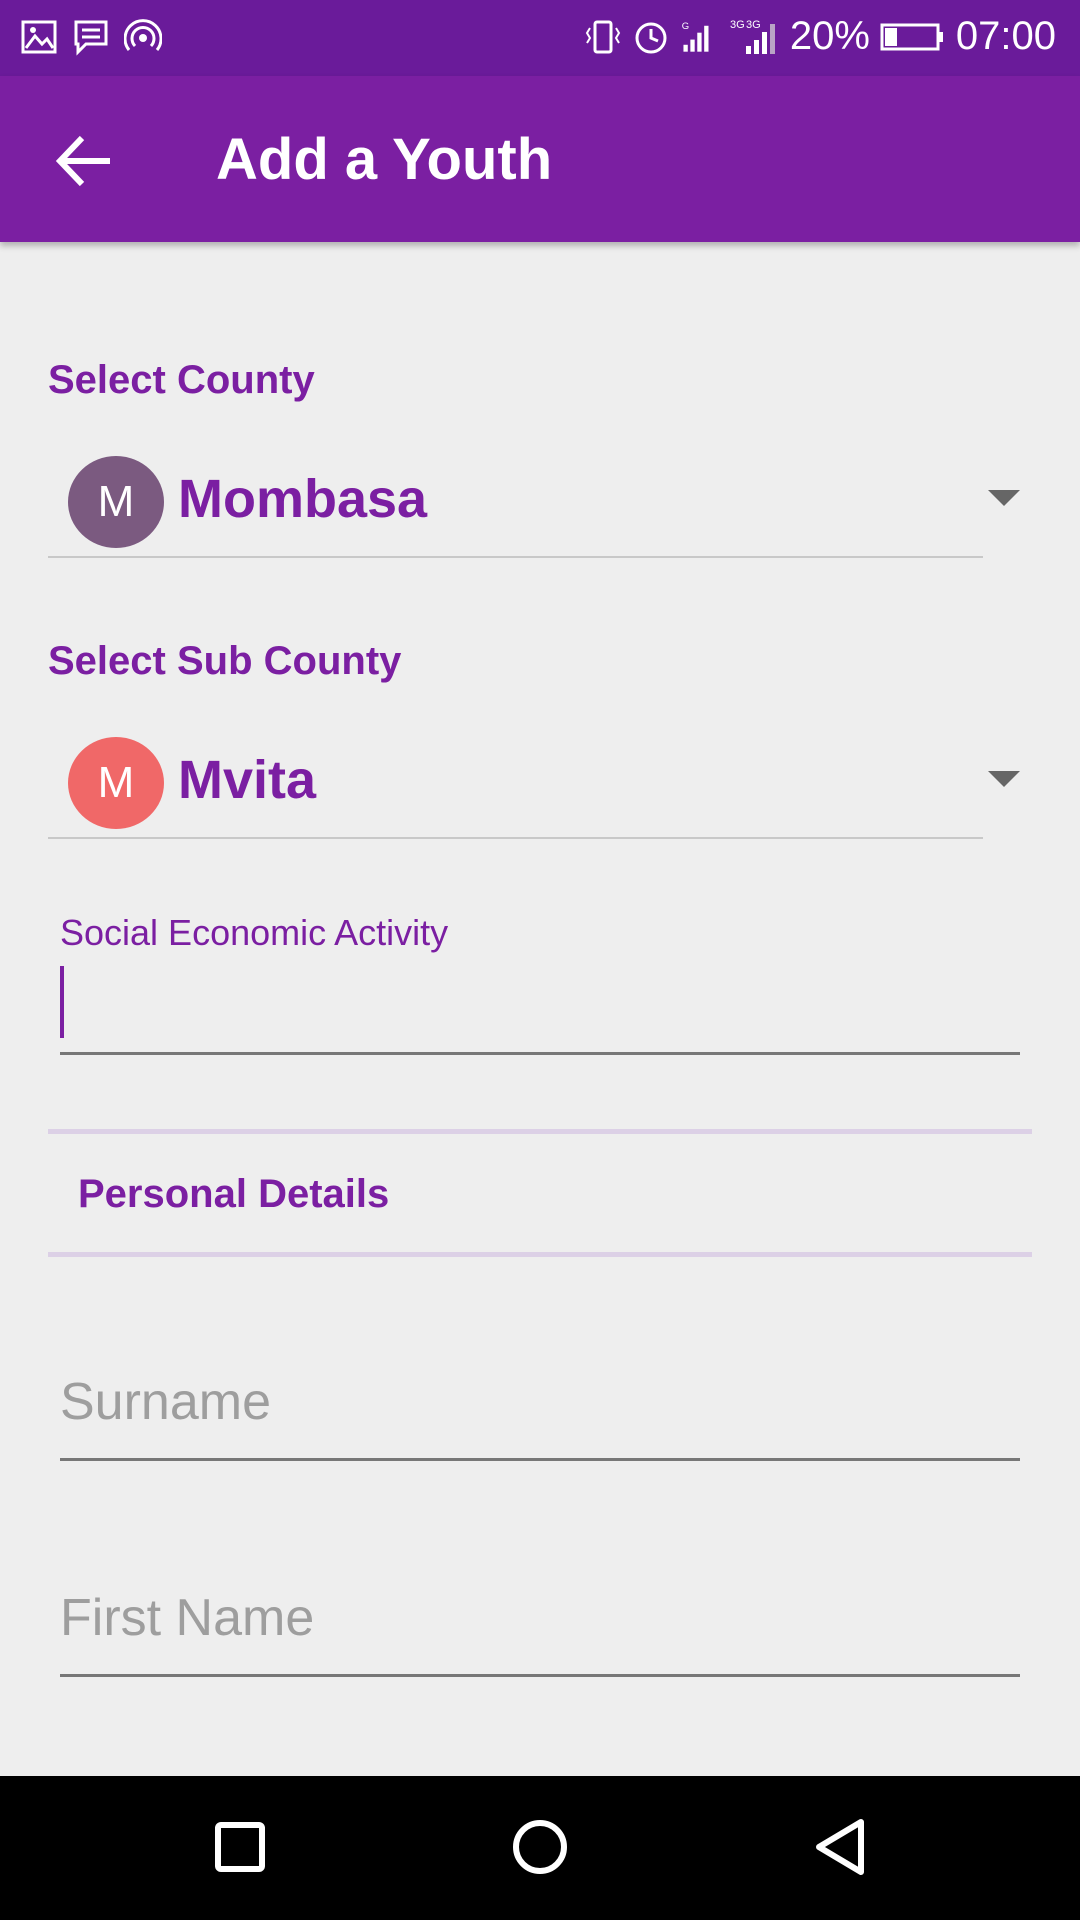 The image size is (1080, 1920). What do you see at coordinates (911, 36) in the screenshot?
I see `battery-icon` at bounding box center [911, 36].